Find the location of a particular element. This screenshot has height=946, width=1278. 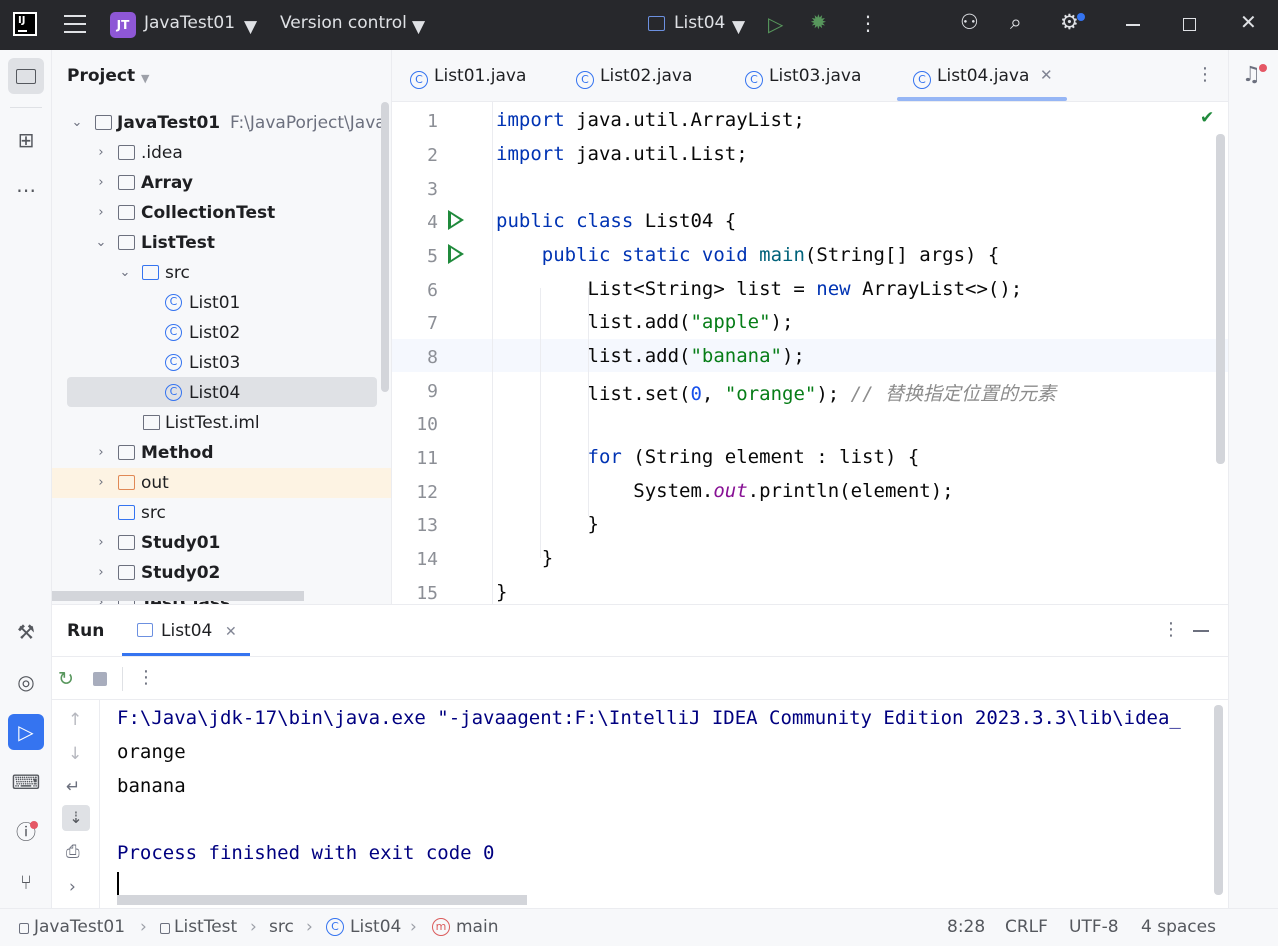

breadcrumb-project: JavaTest01 is located at coordinates (79, 927).